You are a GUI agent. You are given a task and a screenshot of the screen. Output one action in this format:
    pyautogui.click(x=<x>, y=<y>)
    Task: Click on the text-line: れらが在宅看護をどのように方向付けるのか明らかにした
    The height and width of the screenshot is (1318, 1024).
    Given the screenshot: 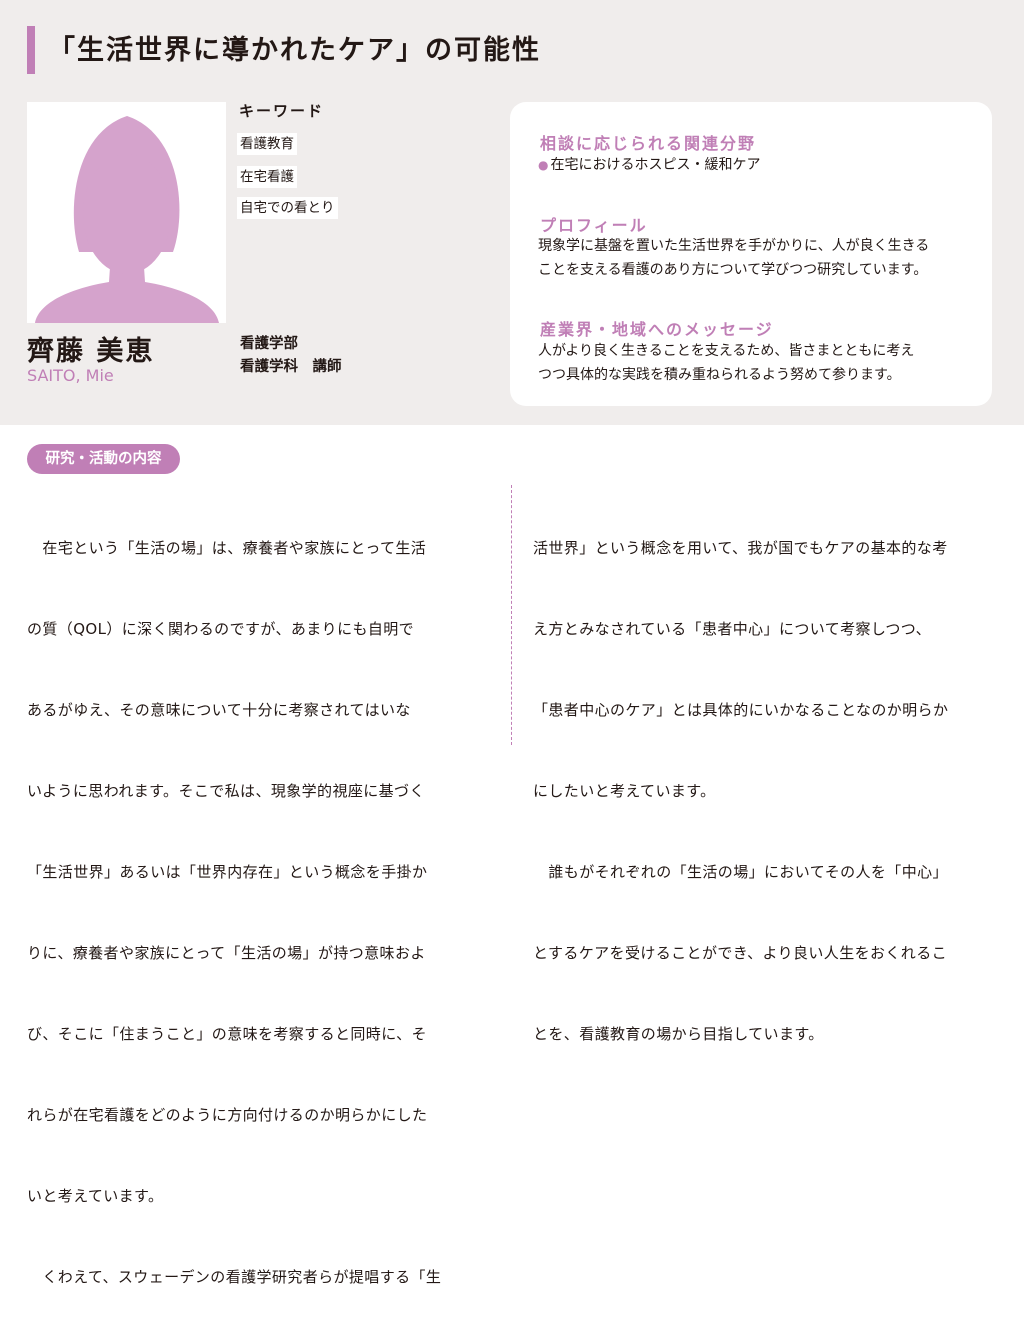 What is the action you would take?
    pyautogui.click(x=227, y=1115)
    